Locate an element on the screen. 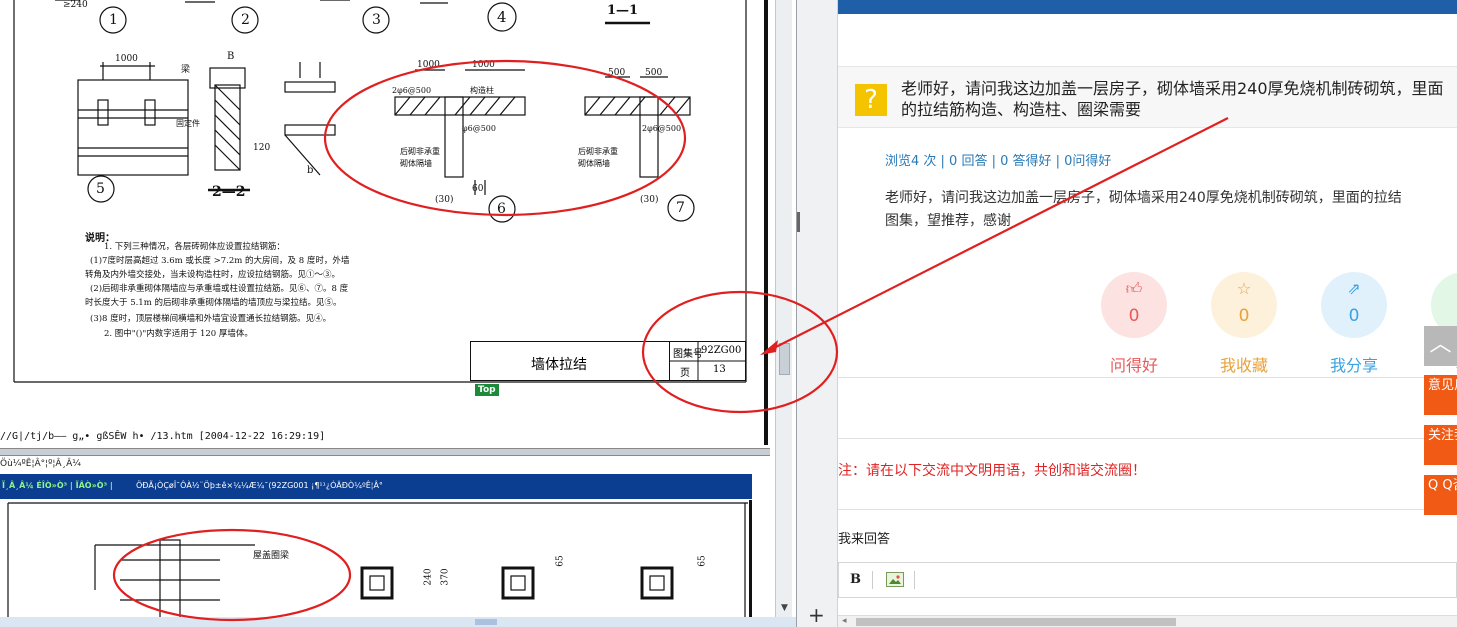  detail-number-5: 5 is located at coordinates (100, 189).